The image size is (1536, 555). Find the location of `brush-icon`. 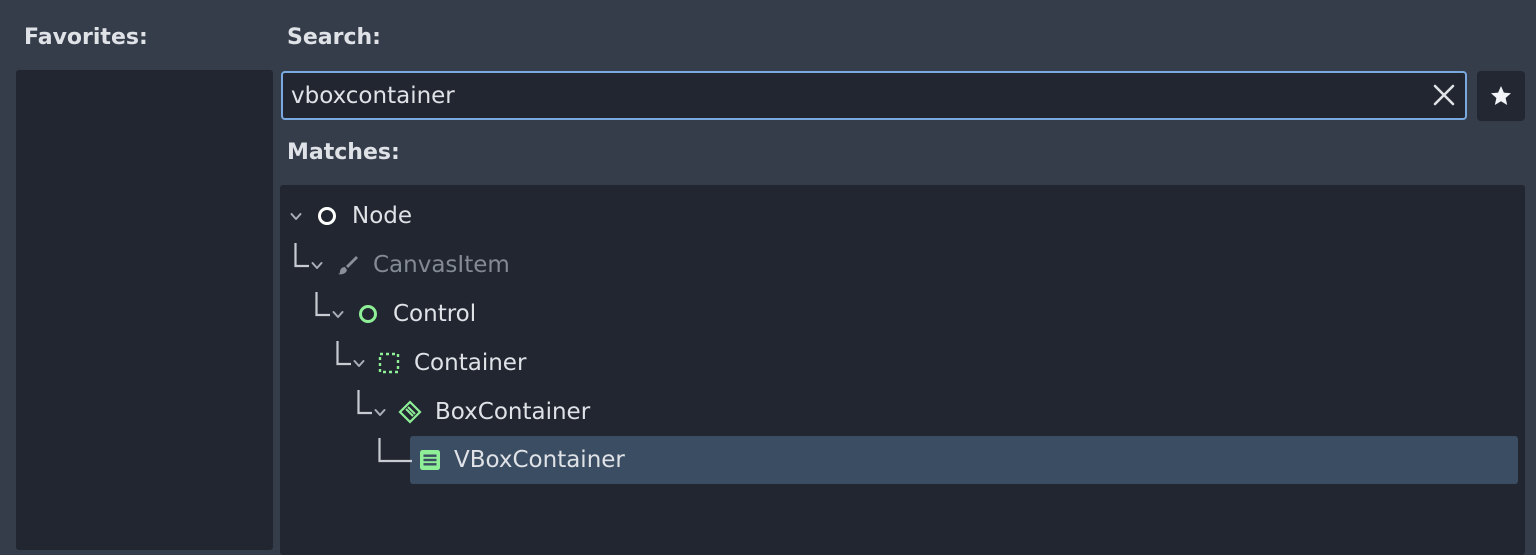

brush-icon is located at coordinates (348, 265).